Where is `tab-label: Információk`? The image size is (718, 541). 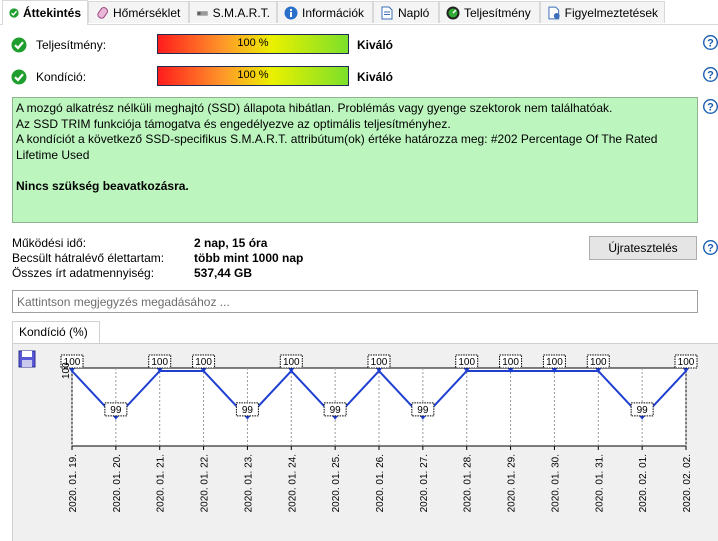 tab-label: Információk is located at coordinates (333, 12).